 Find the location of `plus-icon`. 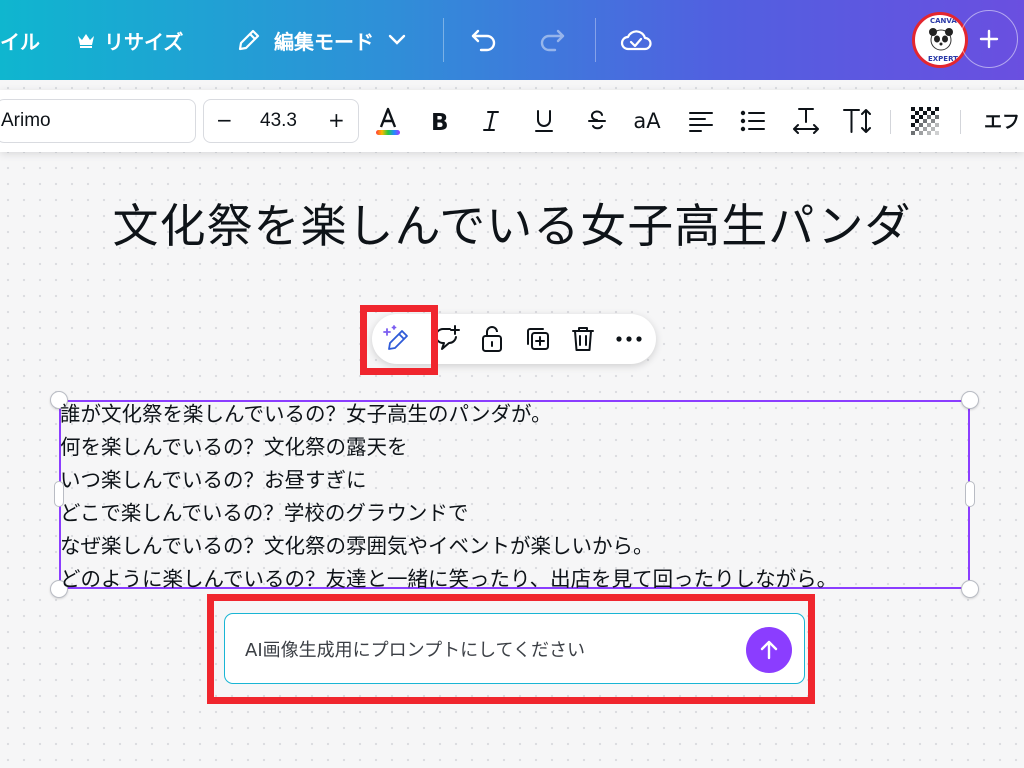

plus-icon is located at coordinates (989, 39).